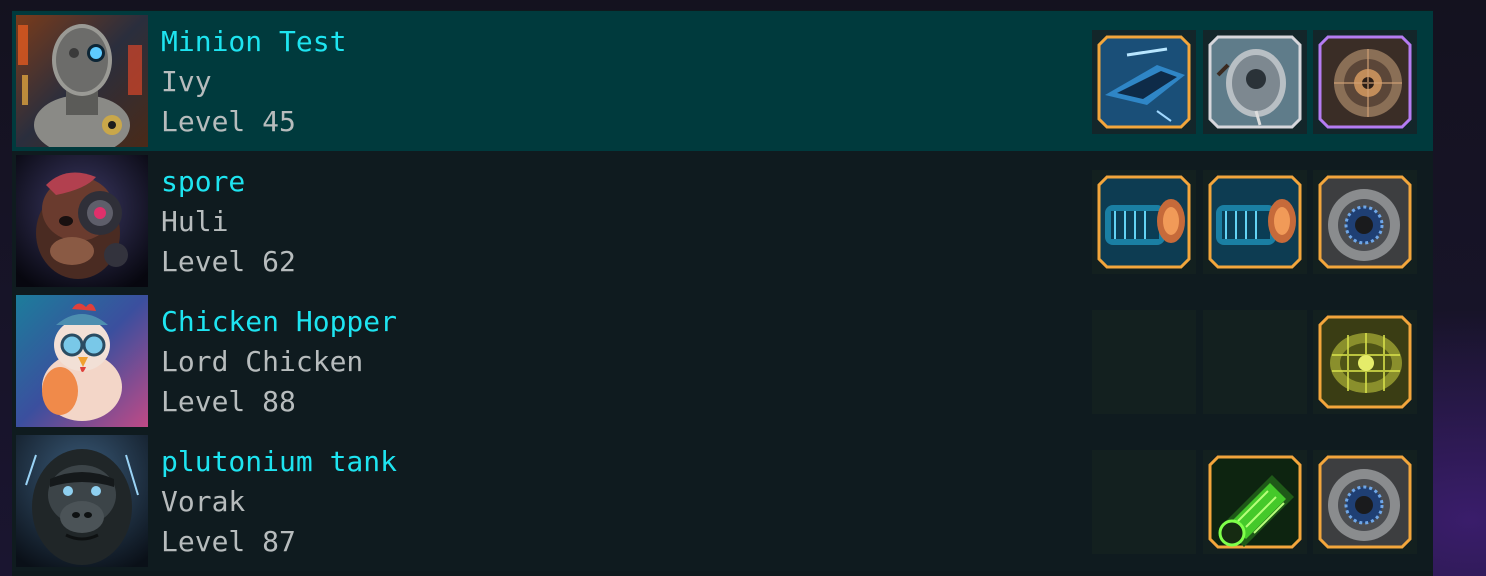  Describe the element at coordinates (82, 501) in the screenshot. I see `gorilla-portrait` at that location.